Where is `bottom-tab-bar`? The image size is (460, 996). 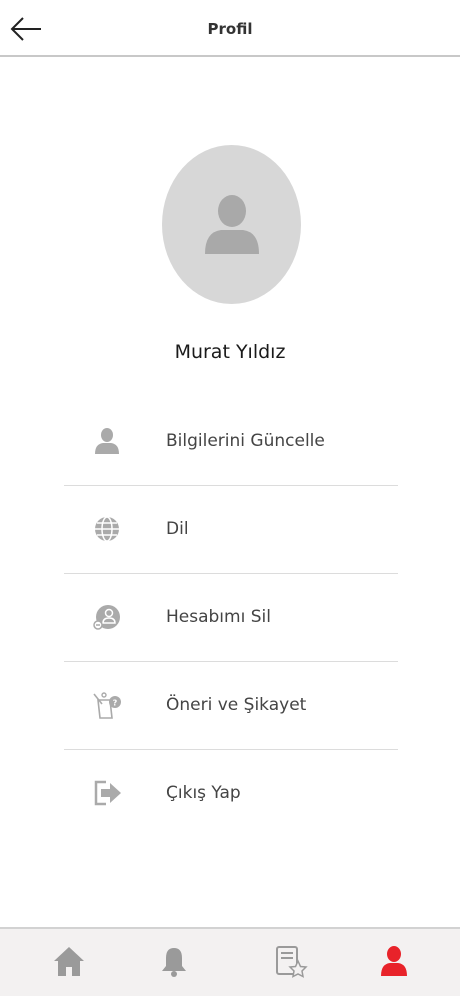 bottom-tab-bar is located at coordinates (230, 961).